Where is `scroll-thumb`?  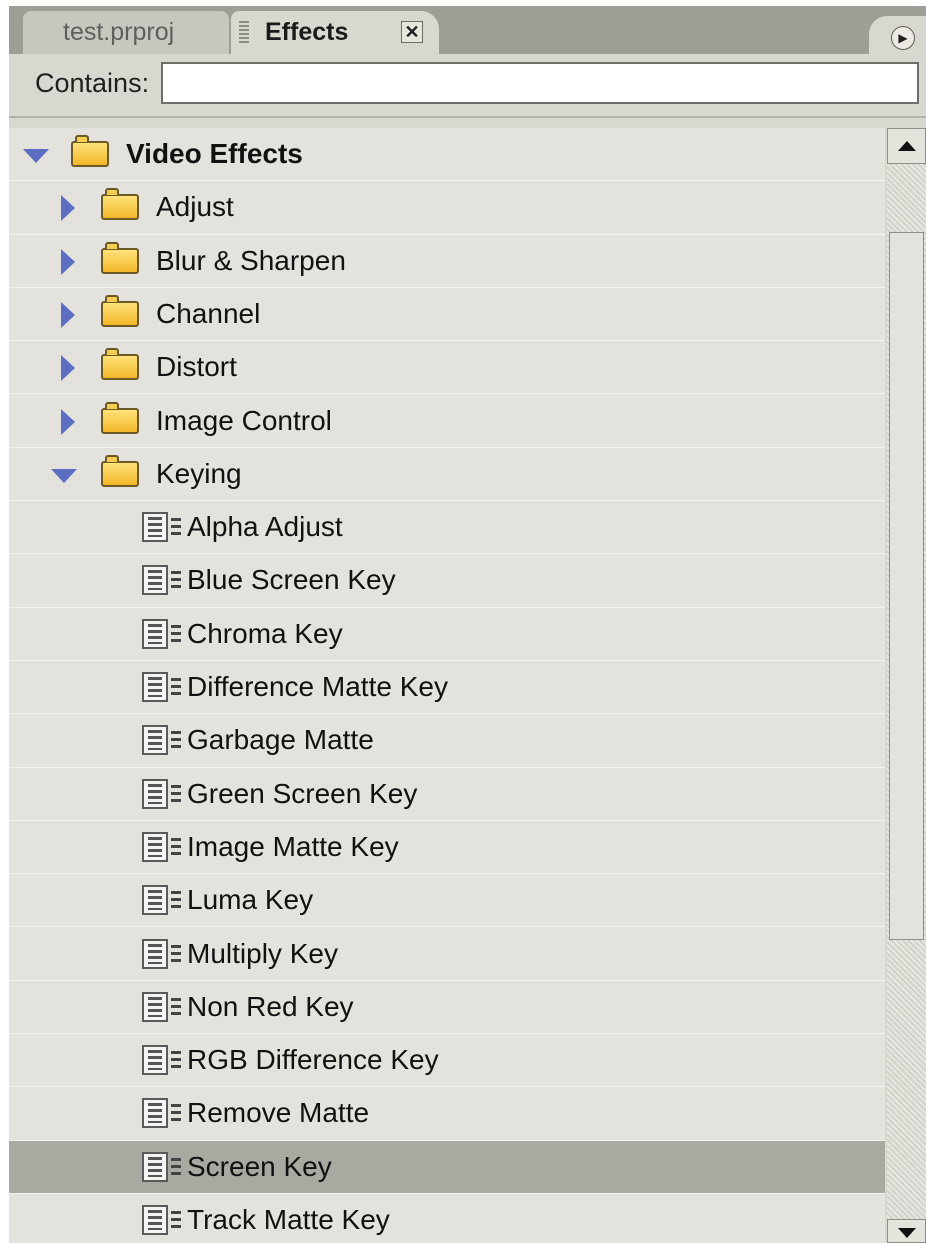
scroll-thumb is located at coordinates (906, 586).